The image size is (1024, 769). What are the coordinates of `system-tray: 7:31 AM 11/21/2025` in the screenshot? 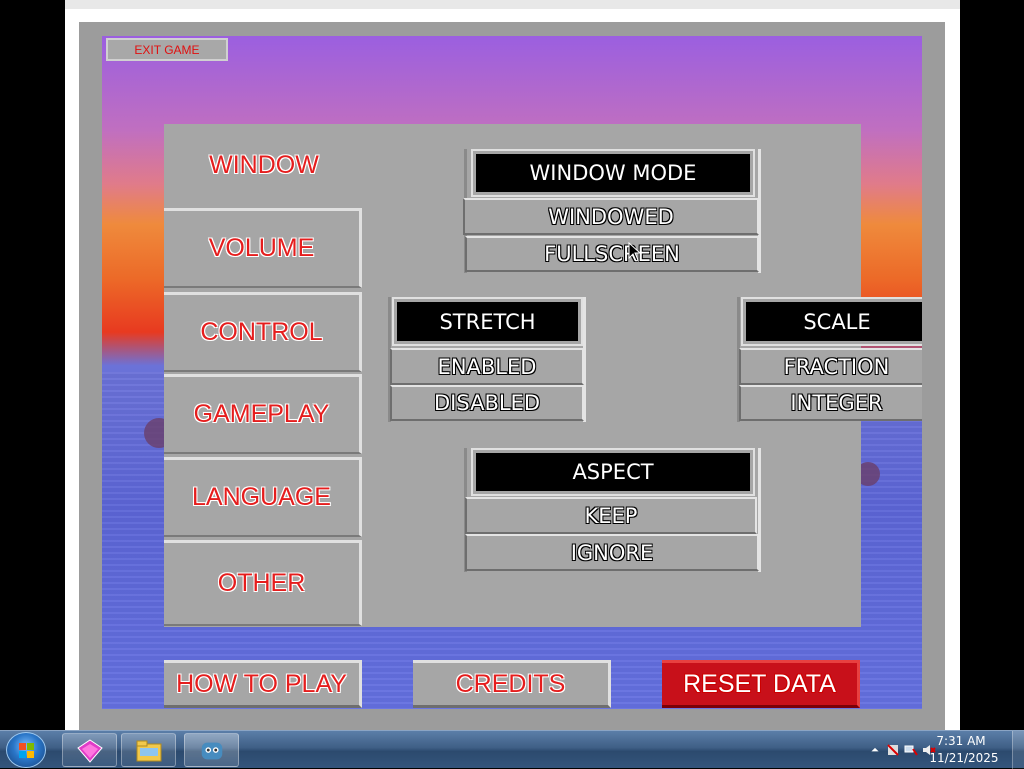 It's located at (934, 750).